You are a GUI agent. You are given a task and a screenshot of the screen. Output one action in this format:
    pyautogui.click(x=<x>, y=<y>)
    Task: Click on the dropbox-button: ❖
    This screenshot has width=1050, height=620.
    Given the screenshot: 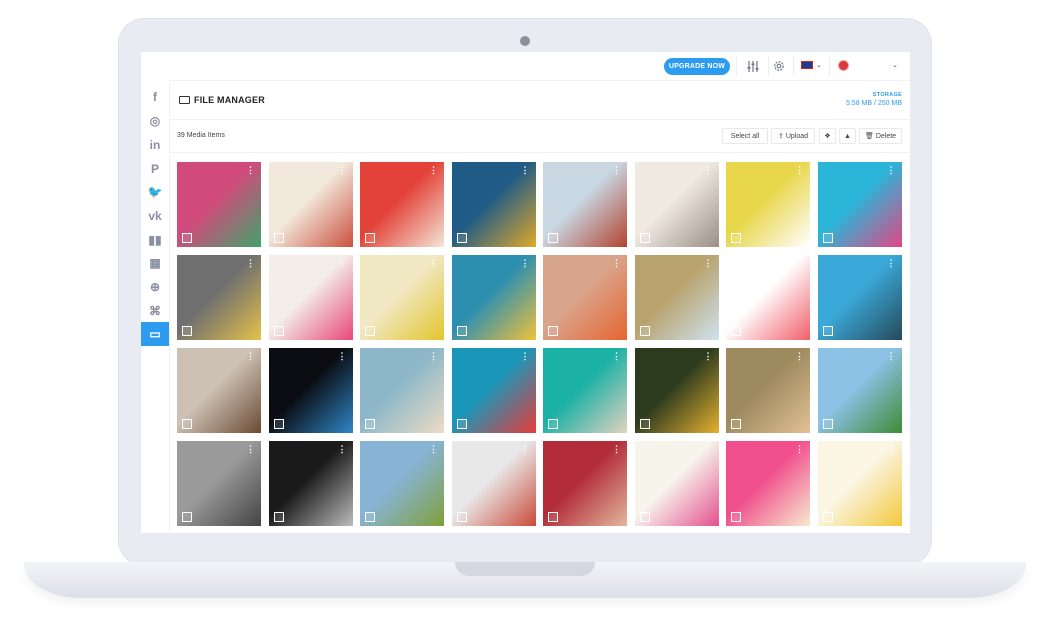 What is the action you would take?
    pyautogui.click(x=827, y=136)
    